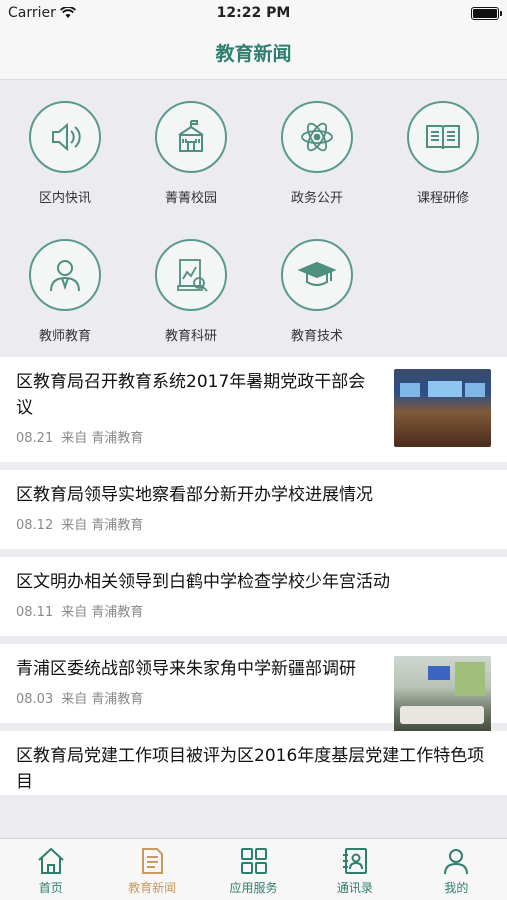 This screenshot has height=900, width=507. What do you see at coordinates (316, 198) in the screenshot?
I see `category-label: 政务公开` at bounding box center [316, 198].